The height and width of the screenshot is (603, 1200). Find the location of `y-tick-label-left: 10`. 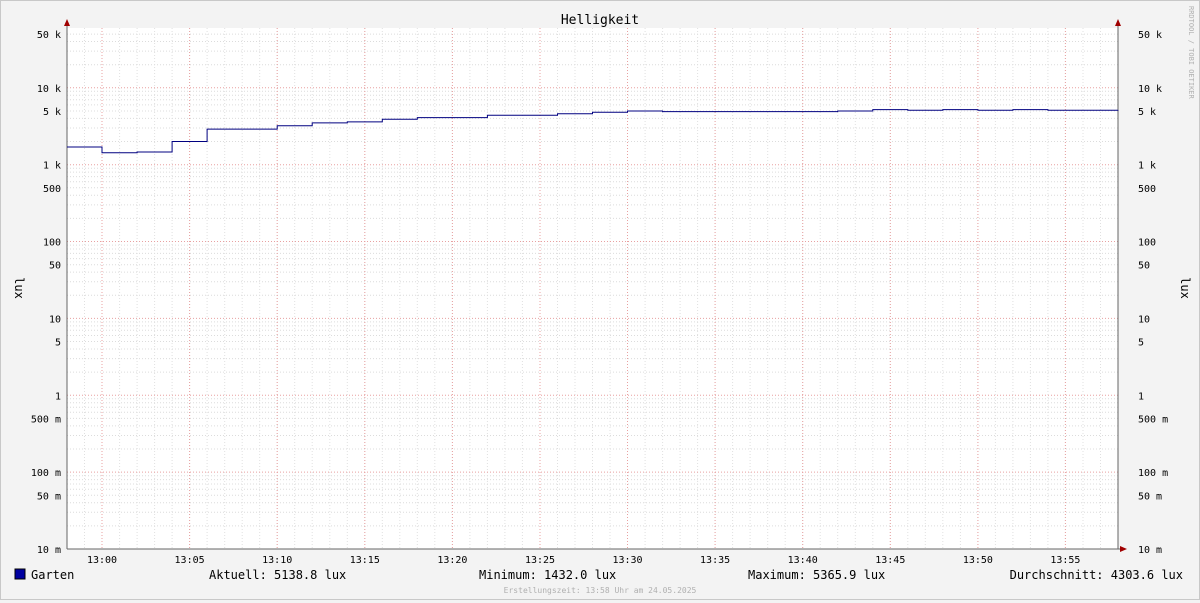

y-tick-label-left: 10 is located at coordinates (55, 319).